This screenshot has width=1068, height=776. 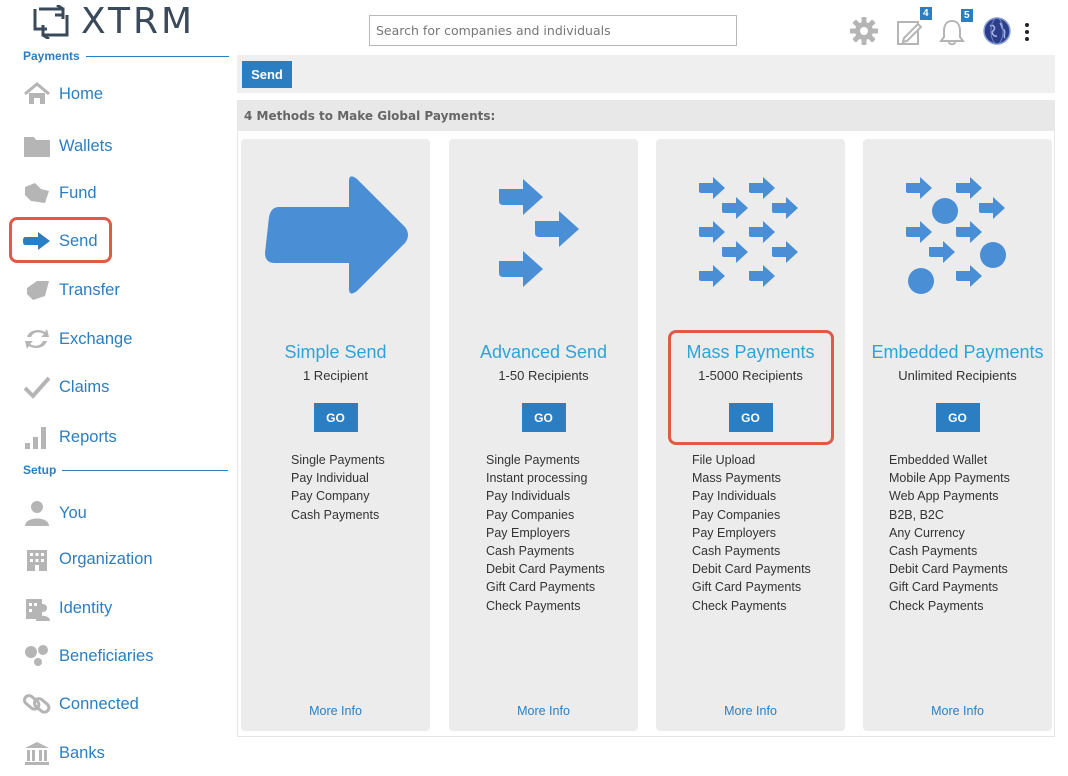 I want to click on sidebar-item-label: Reports, so click(x=88, y=436).